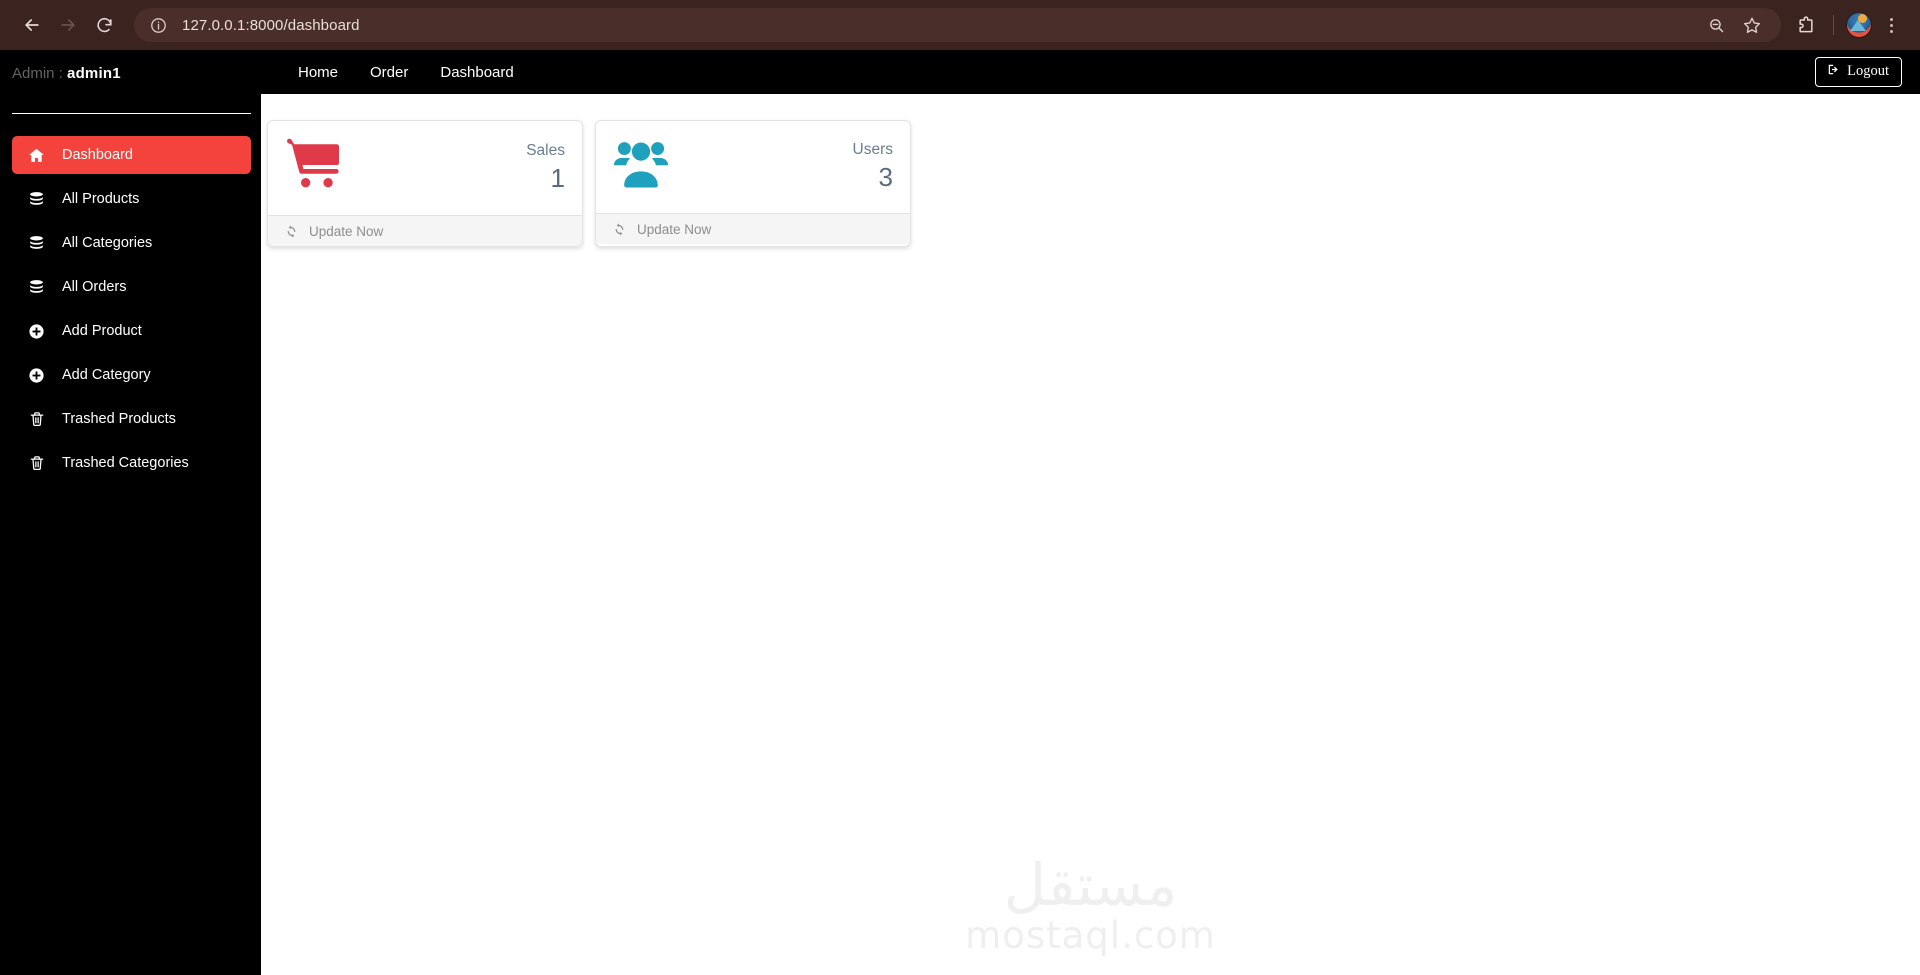 The height and width of the screenshot is (975, 1920). I want to click on logout-label: Logout, so click(1868, 71).